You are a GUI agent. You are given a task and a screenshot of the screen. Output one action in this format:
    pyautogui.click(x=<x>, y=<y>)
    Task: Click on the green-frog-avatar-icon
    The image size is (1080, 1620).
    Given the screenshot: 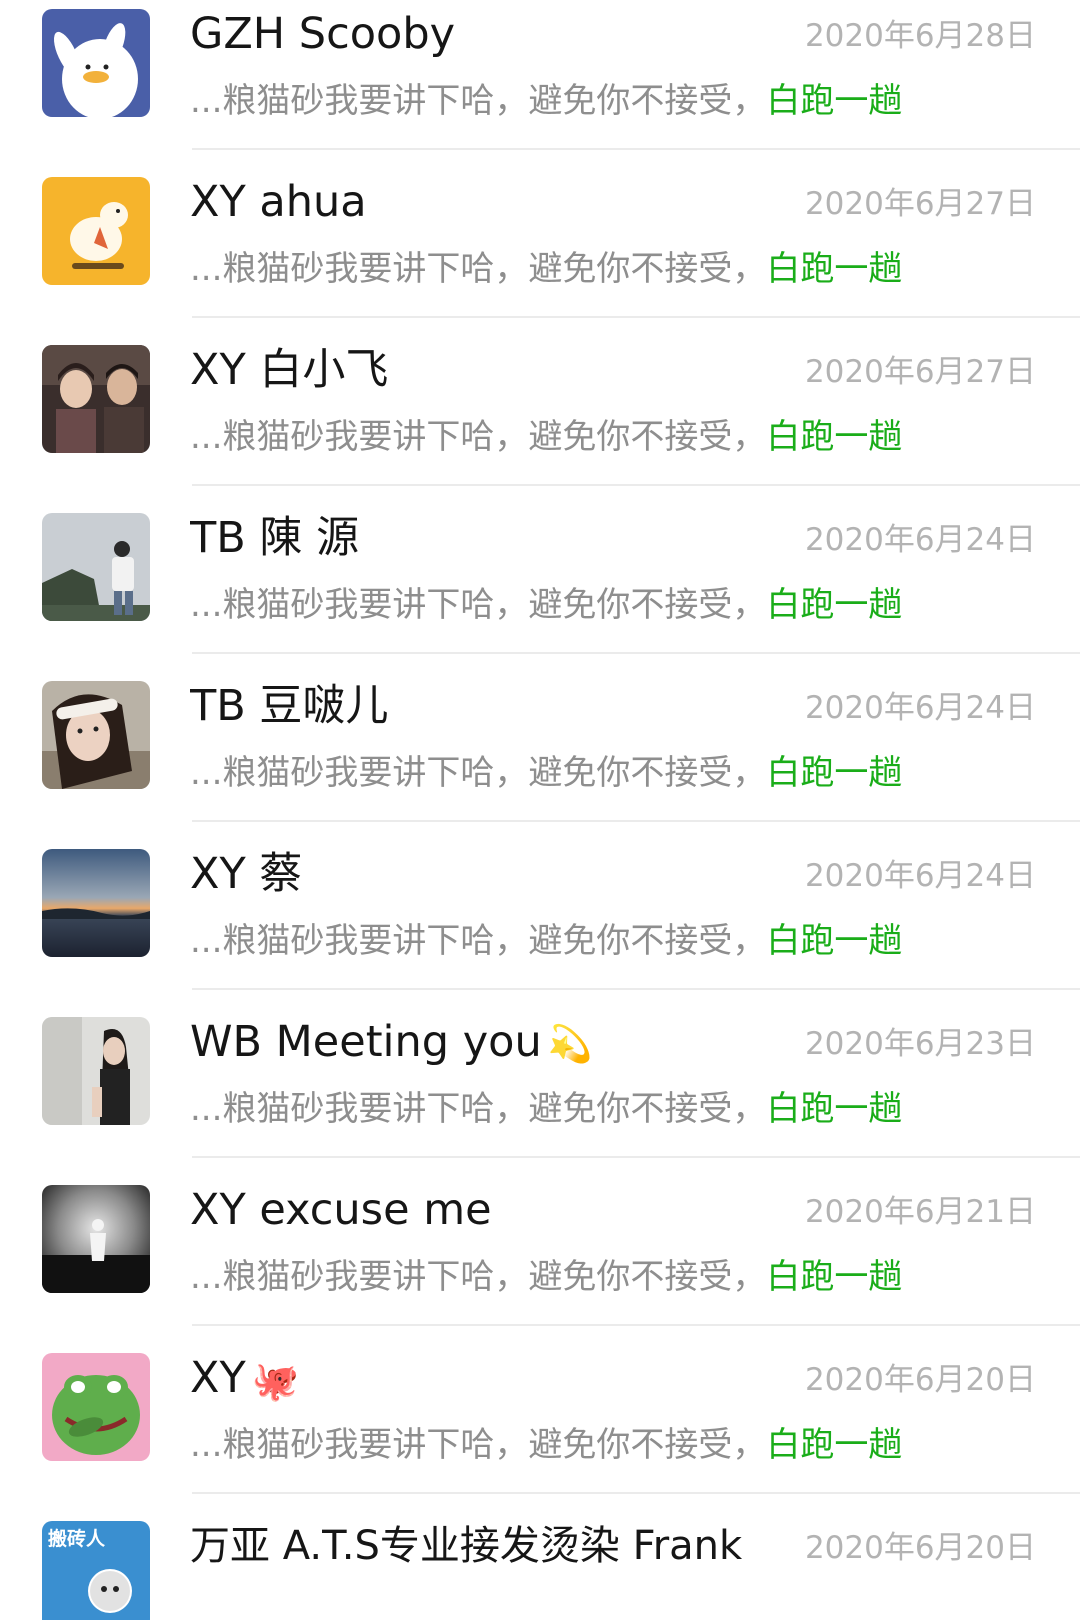 What is the action you would take?
    pyautogui.click(x=96, y=1407)
    